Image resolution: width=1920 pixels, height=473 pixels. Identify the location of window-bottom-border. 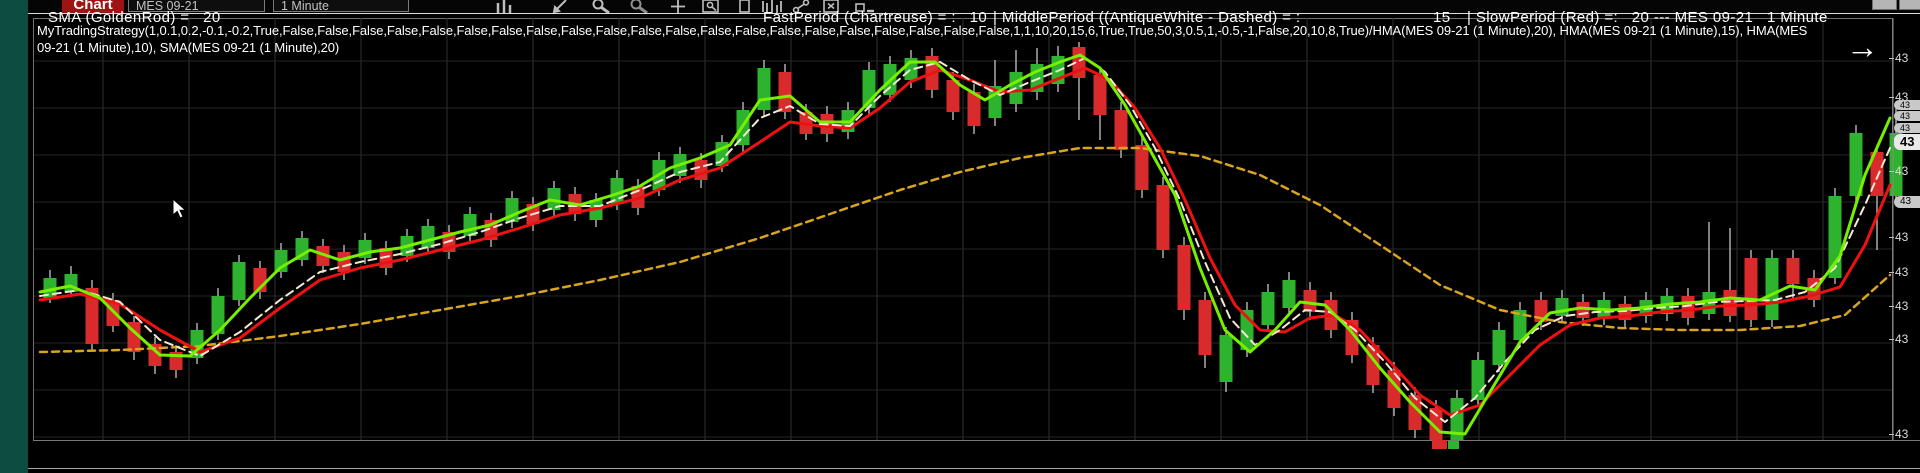
(974, 468).